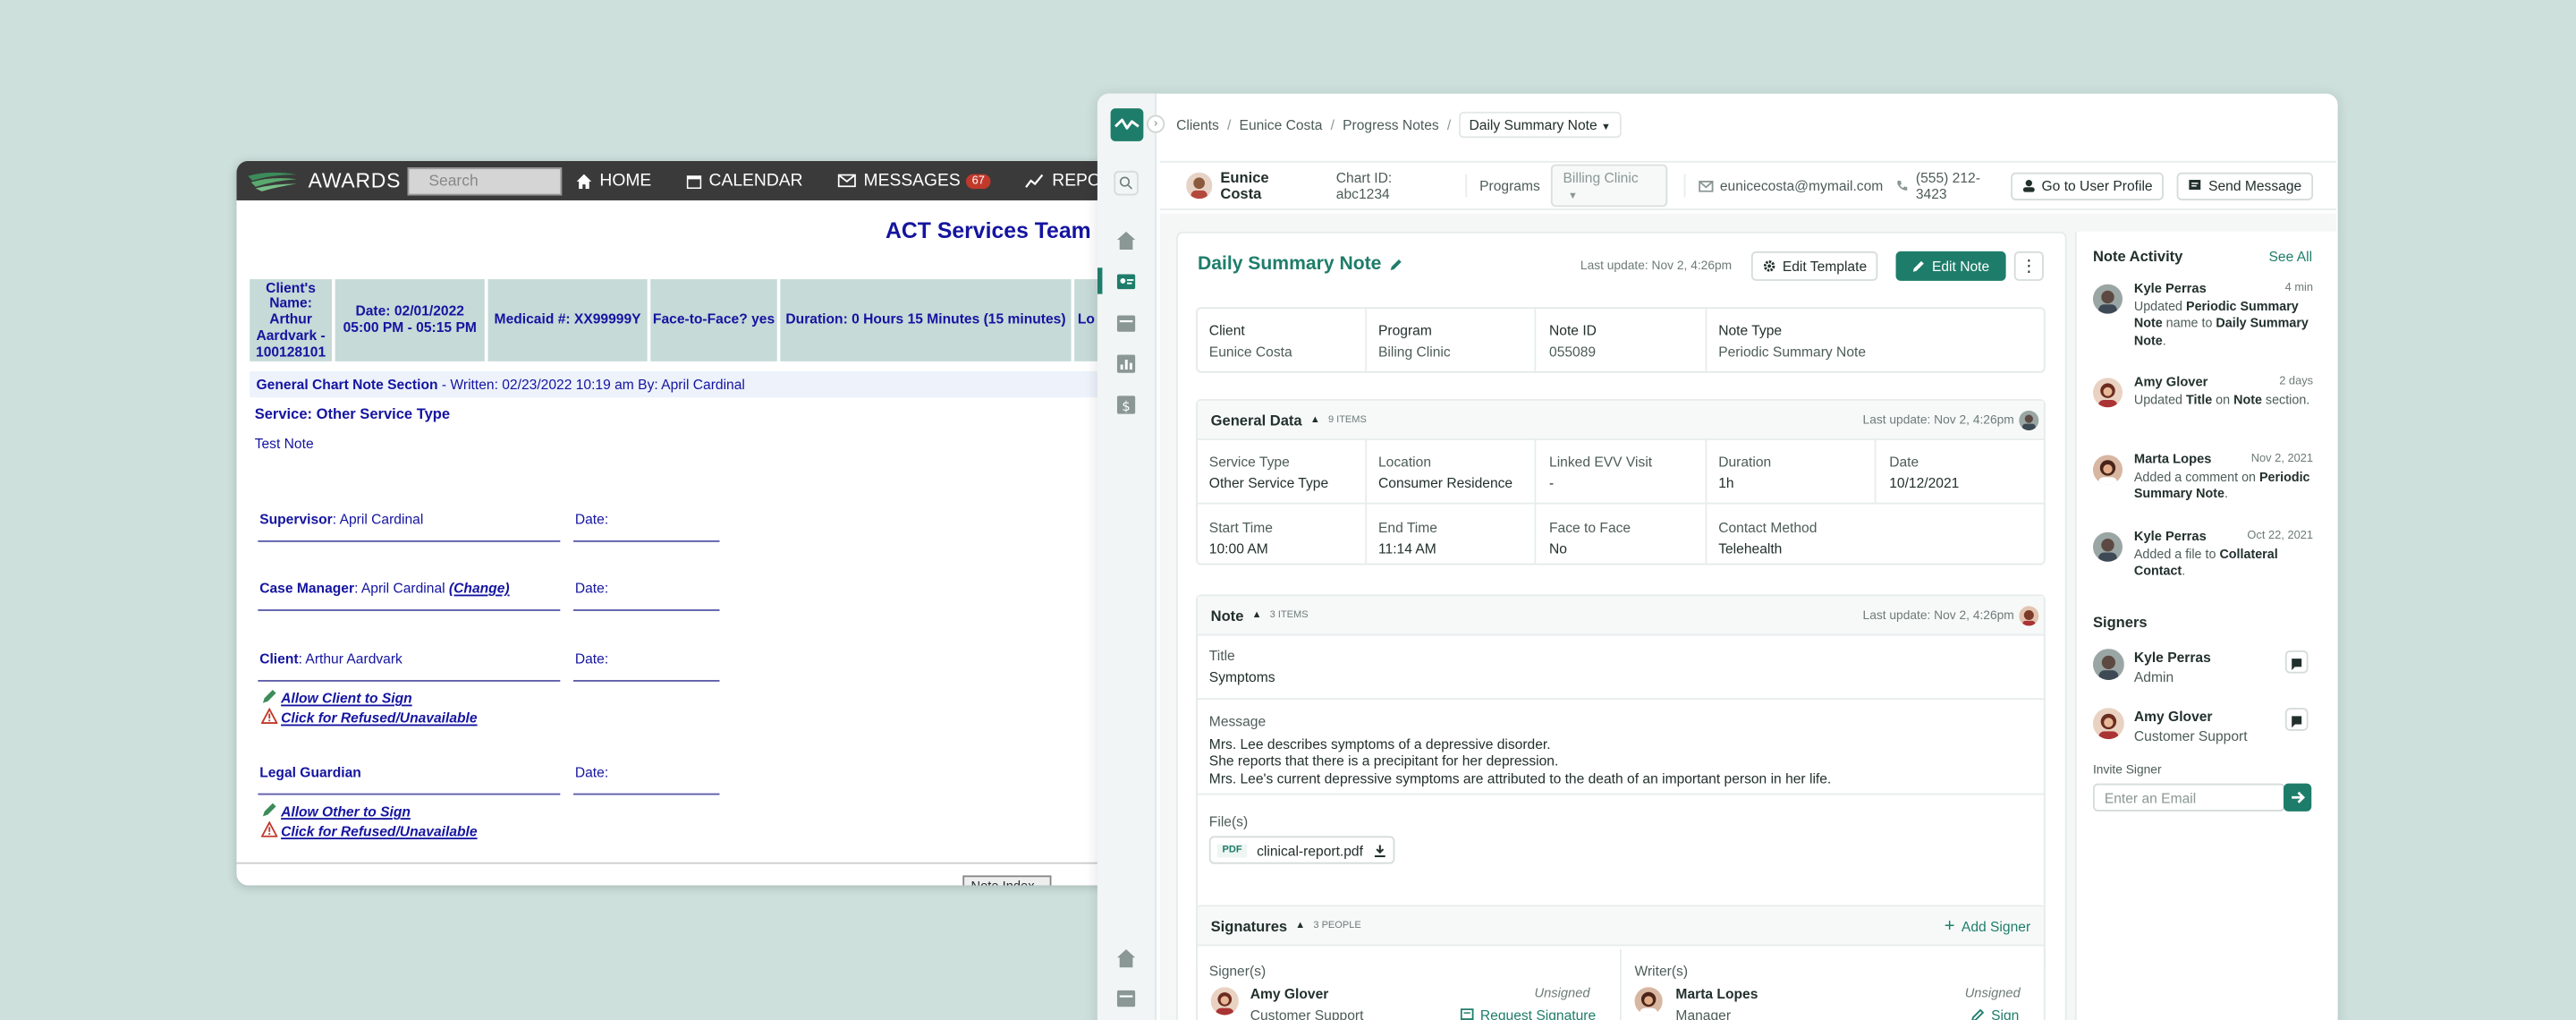 The image size is (2576, 1020). I want to click on note-title-text: Daily Summary Note, so click(1289, 264).